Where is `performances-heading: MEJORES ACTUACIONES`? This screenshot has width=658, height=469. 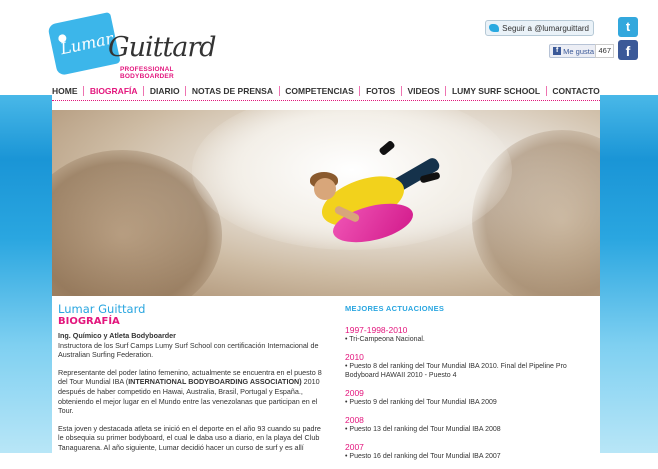 performances-heading: MEJORES ACTUACIONES is located at coordinates (395, 308).